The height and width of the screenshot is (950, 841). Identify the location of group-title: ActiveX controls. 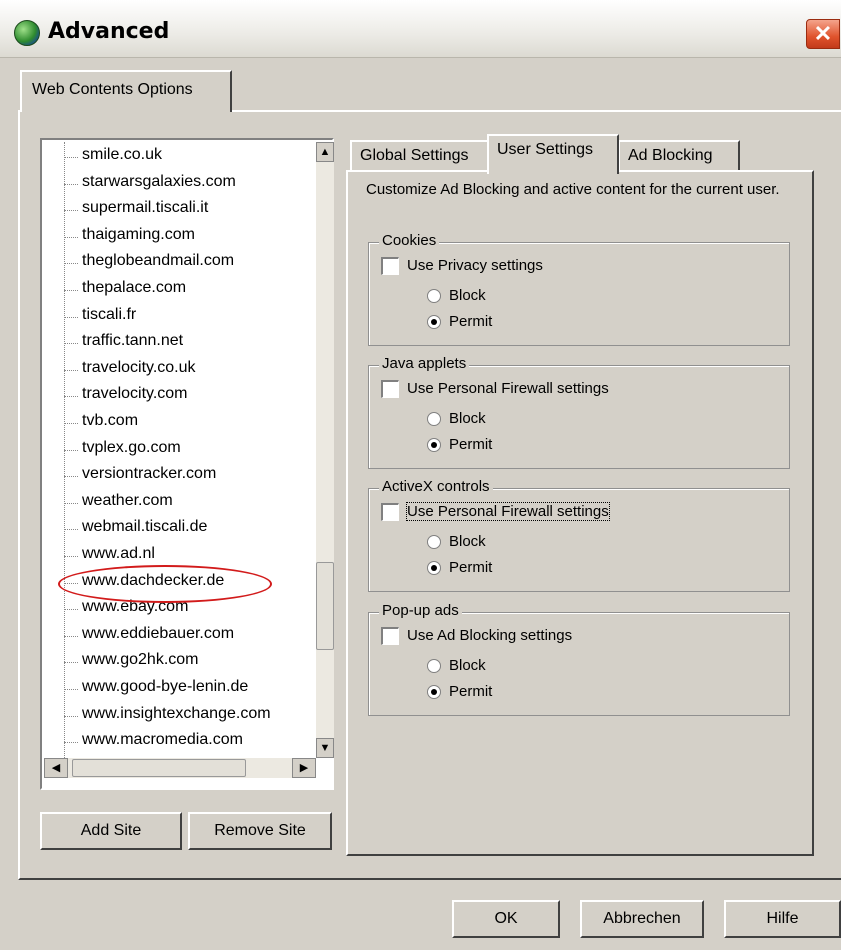
(436, 486).